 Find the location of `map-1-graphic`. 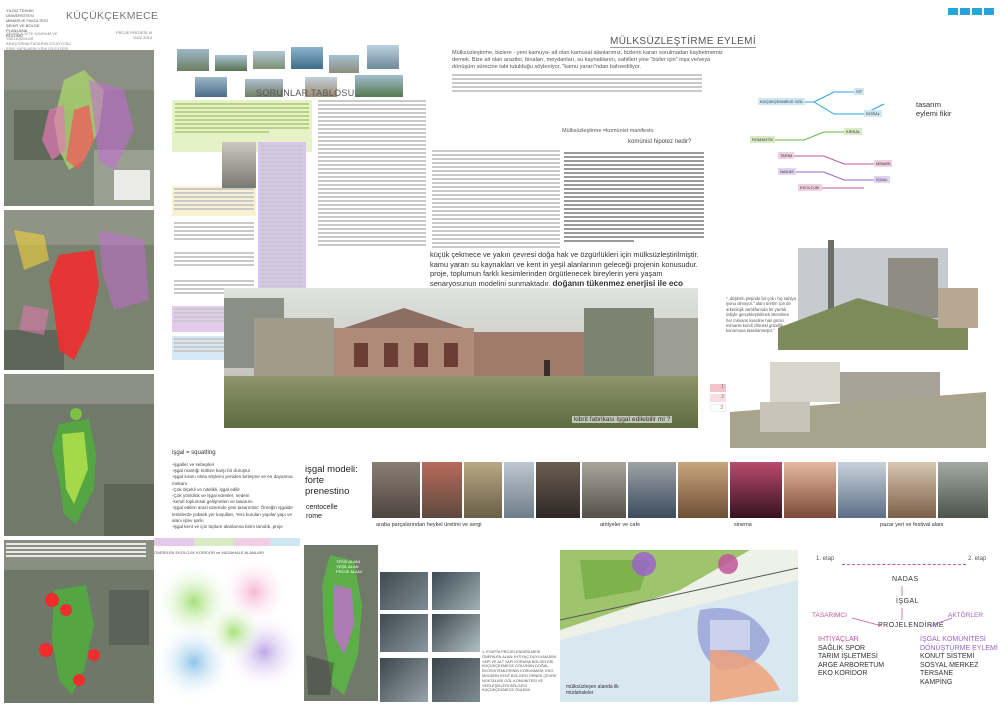

map-1-graphic is located at coordinates (79, 128).